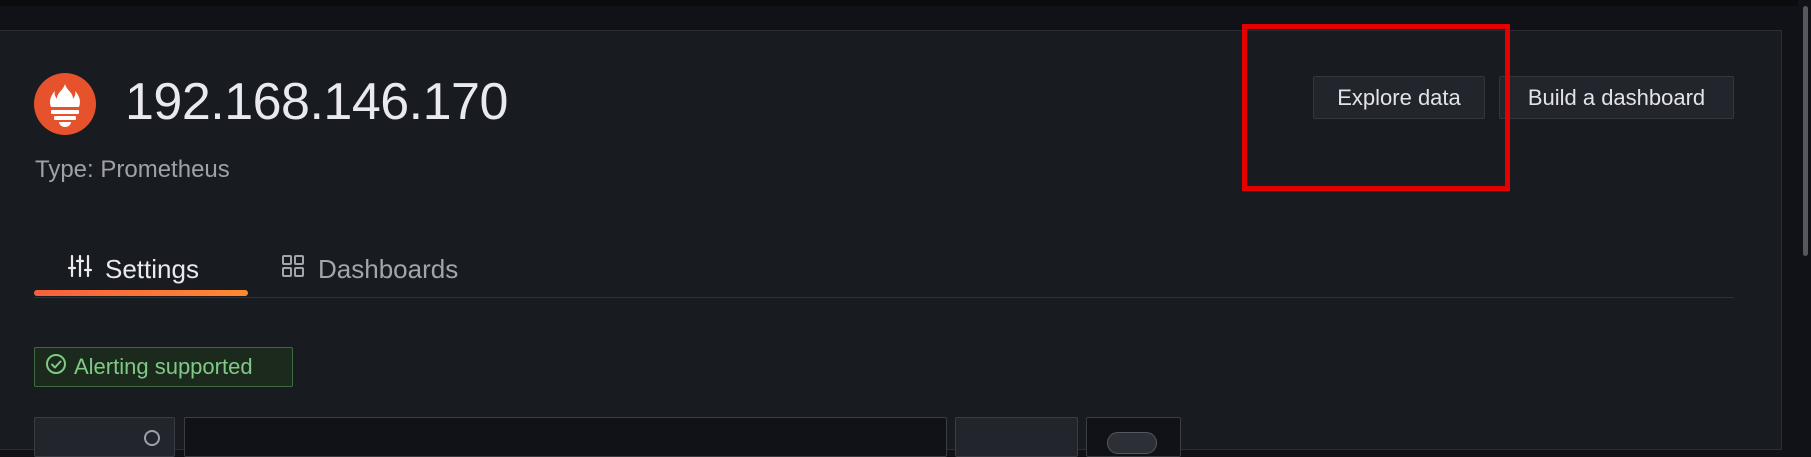 This screenshot has height=457, width=1811. What do you see at coordinates (80, 269) in the screenshot?
I see `sliders-icon` at bounding box center [80, 269].